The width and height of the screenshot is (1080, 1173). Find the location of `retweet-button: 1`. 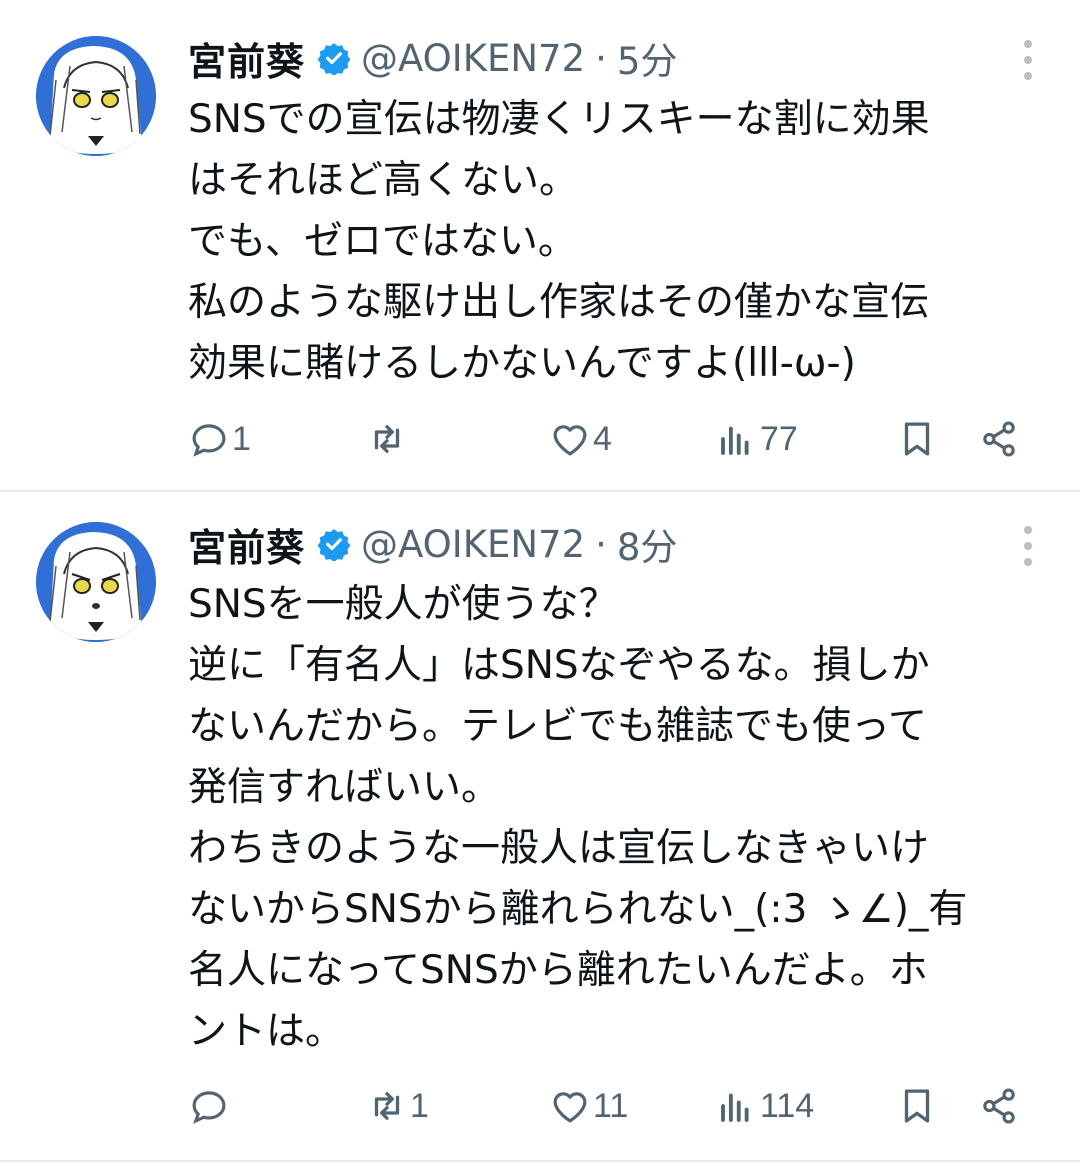

retweet-button: 1 is located at coordinates (397, 1106).